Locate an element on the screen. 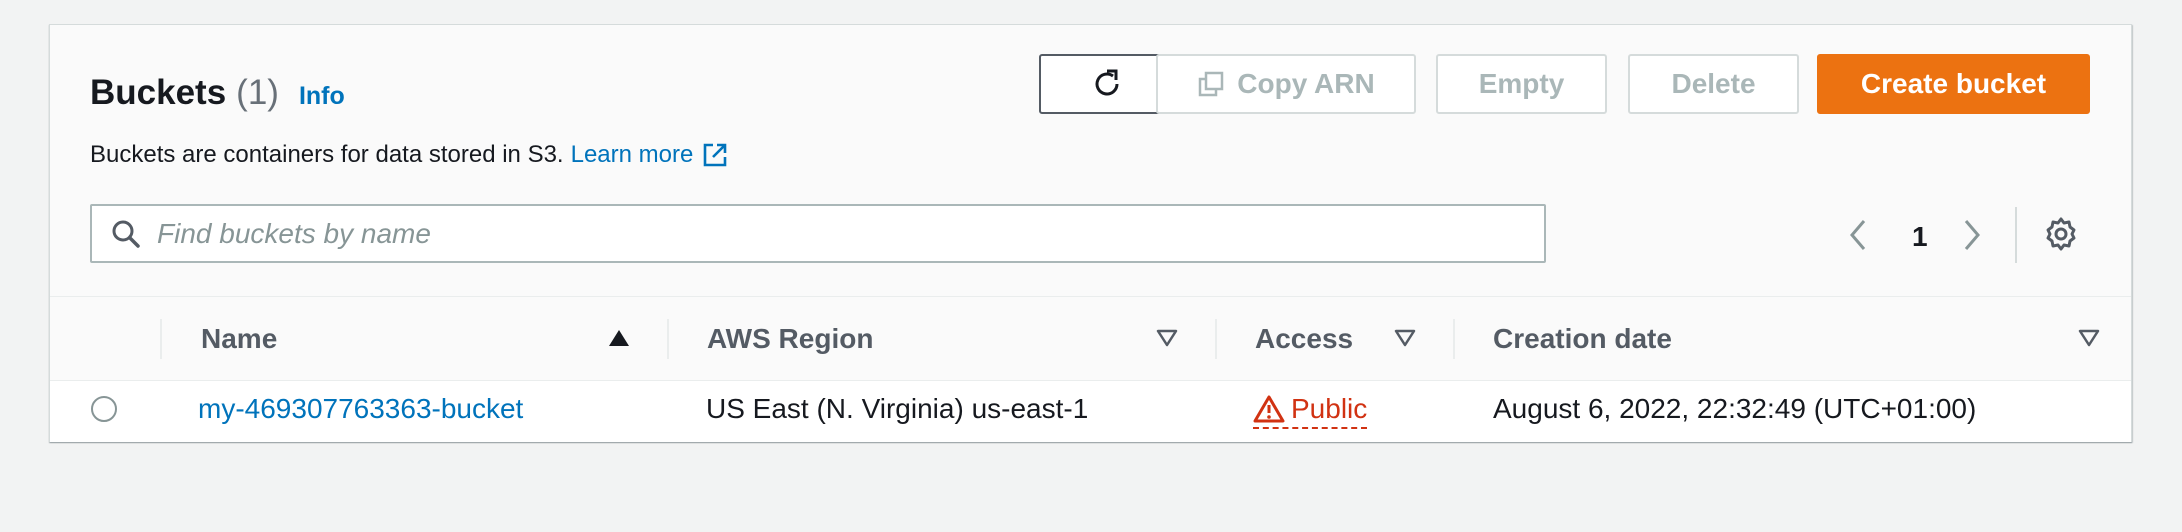 This screenshot has height=532, width=2182. copy-arn-label: Copy ARN is located at coordinates (1306, 83).